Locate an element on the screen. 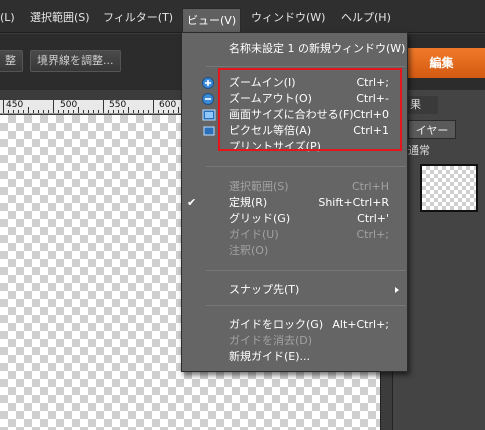 The image size is (485, 430). tab-effects: 果 is located at coordinates (423, 105).